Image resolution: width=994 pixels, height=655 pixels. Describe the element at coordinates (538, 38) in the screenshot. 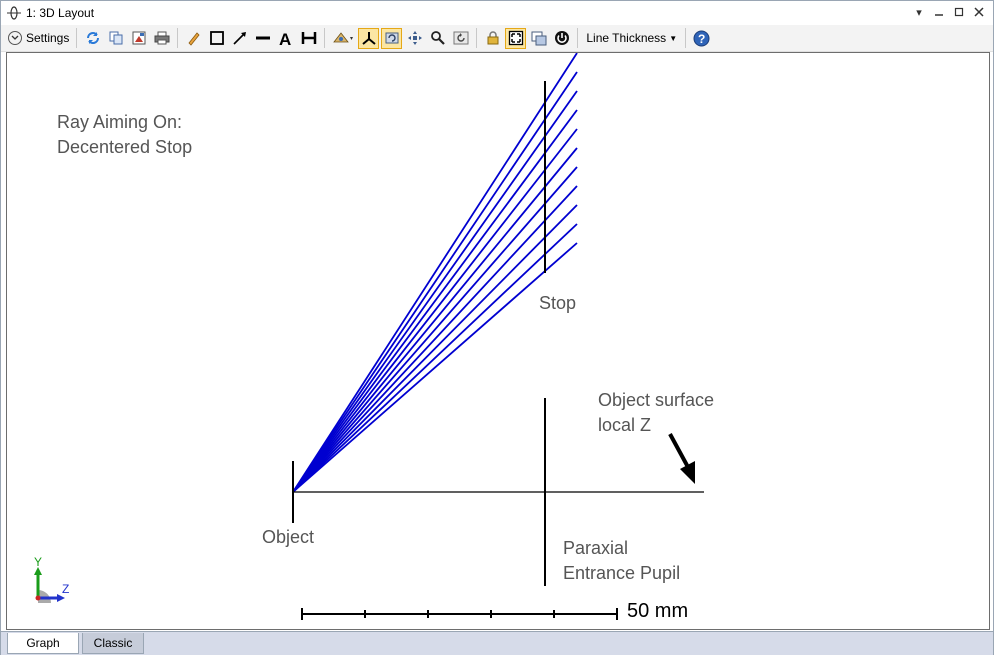

I see `window-icon` at that location.